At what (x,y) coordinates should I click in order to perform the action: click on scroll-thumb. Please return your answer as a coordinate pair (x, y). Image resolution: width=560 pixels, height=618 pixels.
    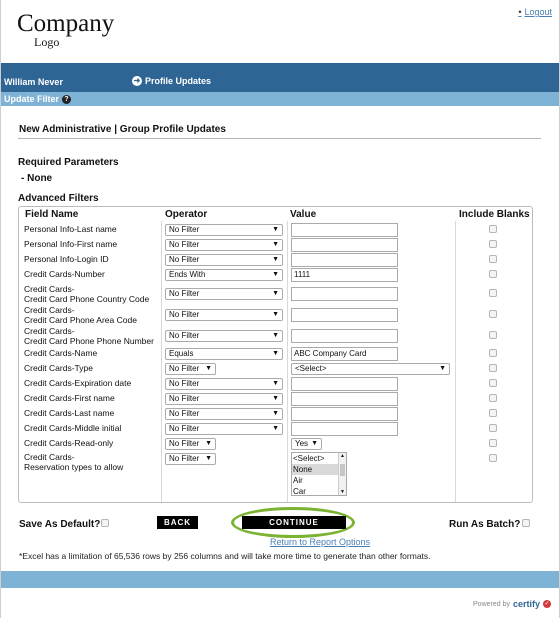
    Looking at the image, I should click on (342, 470).